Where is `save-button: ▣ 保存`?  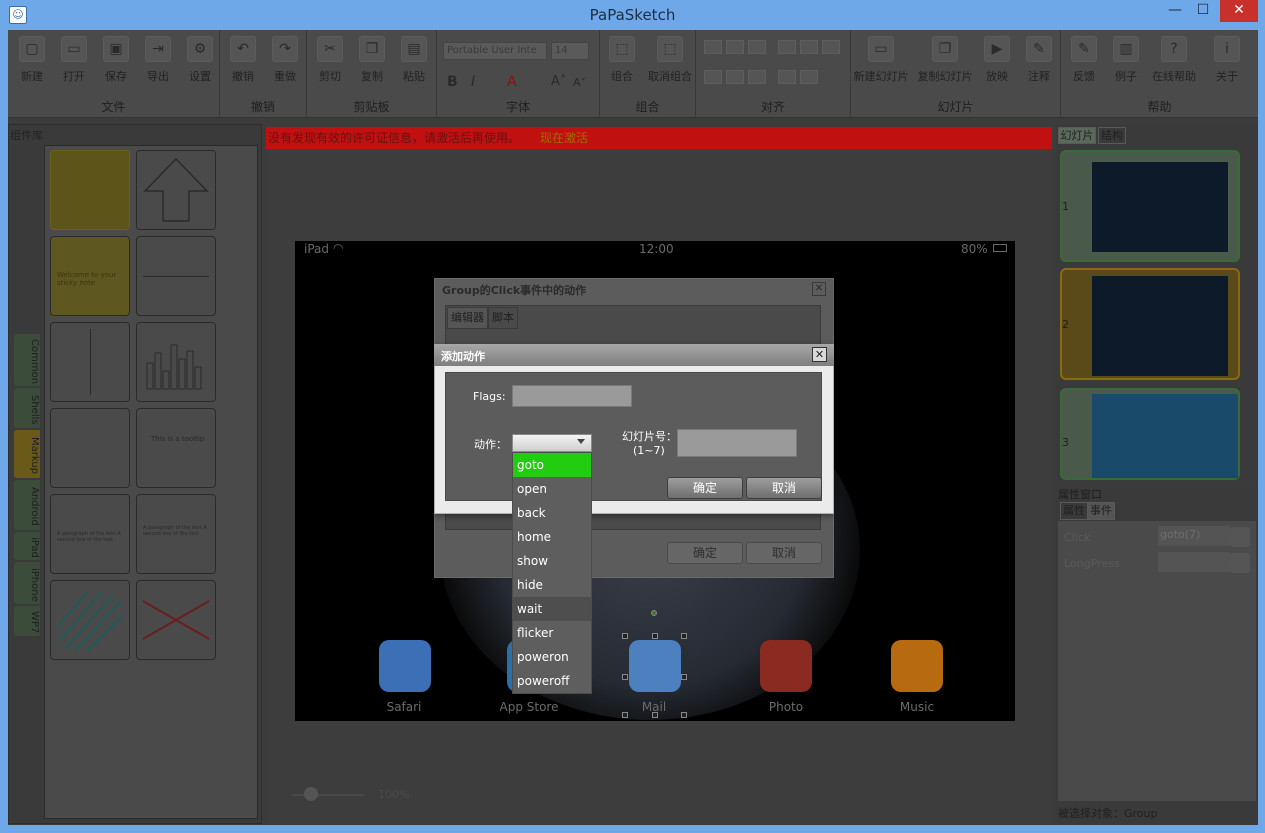
save-button: ▣ 保存 is located at coordinates (116, 60).